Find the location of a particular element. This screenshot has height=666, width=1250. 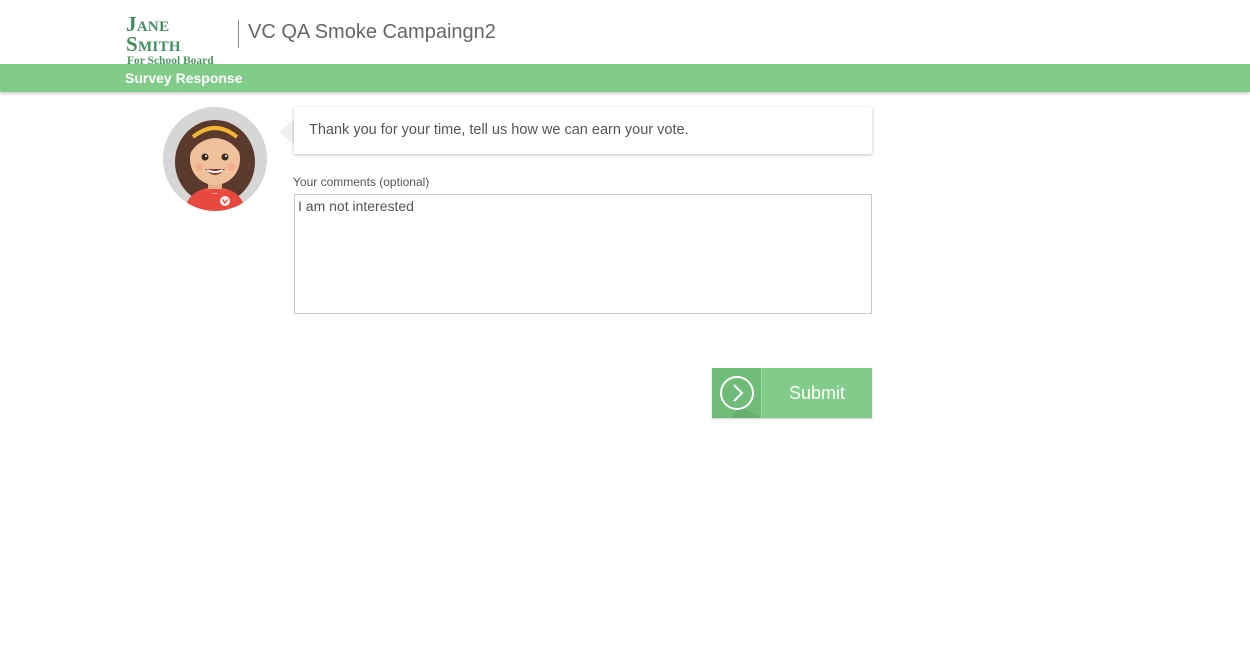

campaign-logo: Jane Smith For School Board is located at coordinates (176, 41).